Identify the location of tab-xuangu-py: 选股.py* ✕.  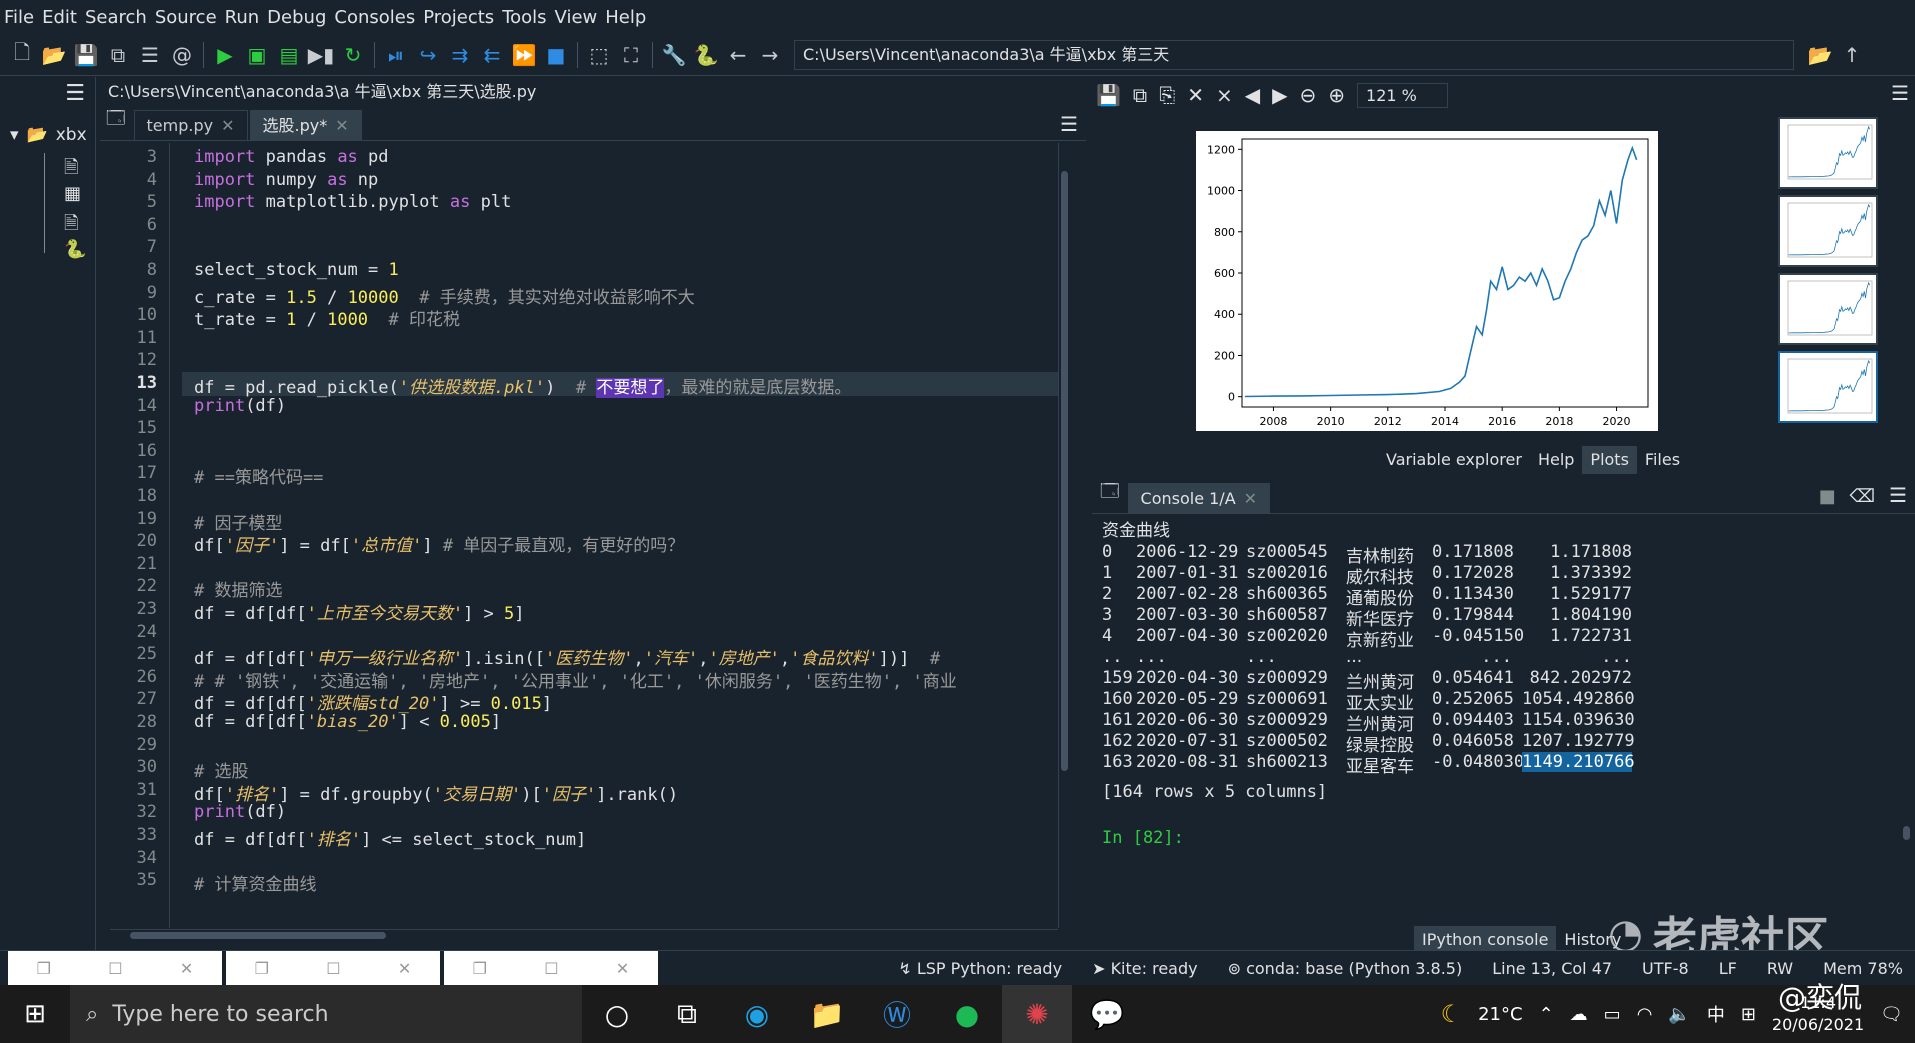
(305, 125).